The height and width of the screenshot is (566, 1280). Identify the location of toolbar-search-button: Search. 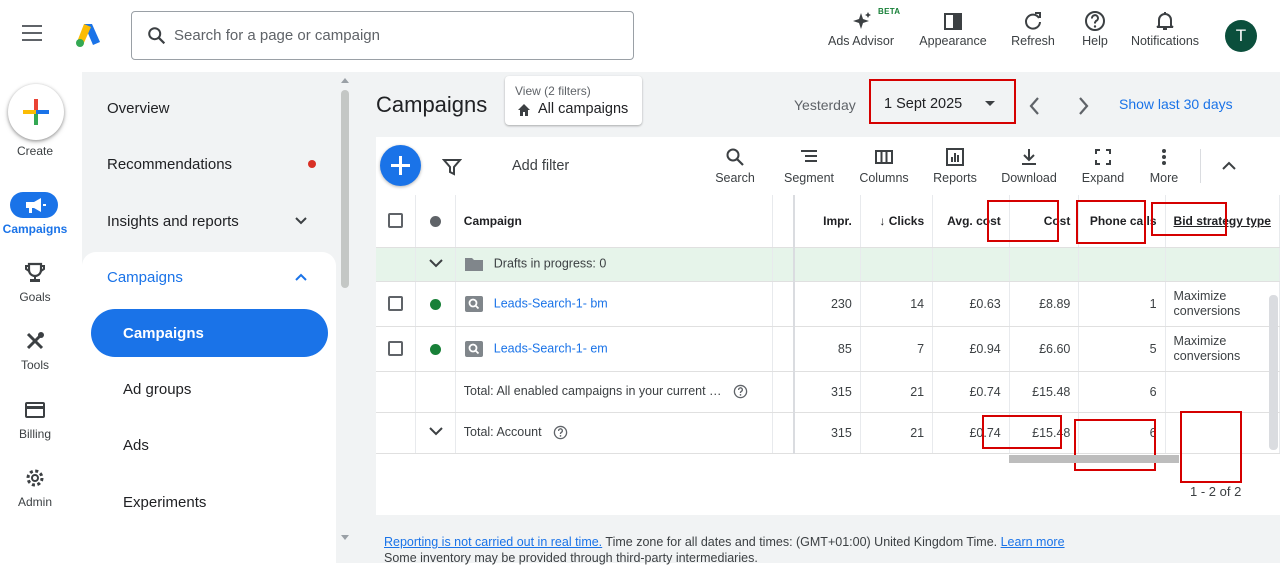
(735, 166).